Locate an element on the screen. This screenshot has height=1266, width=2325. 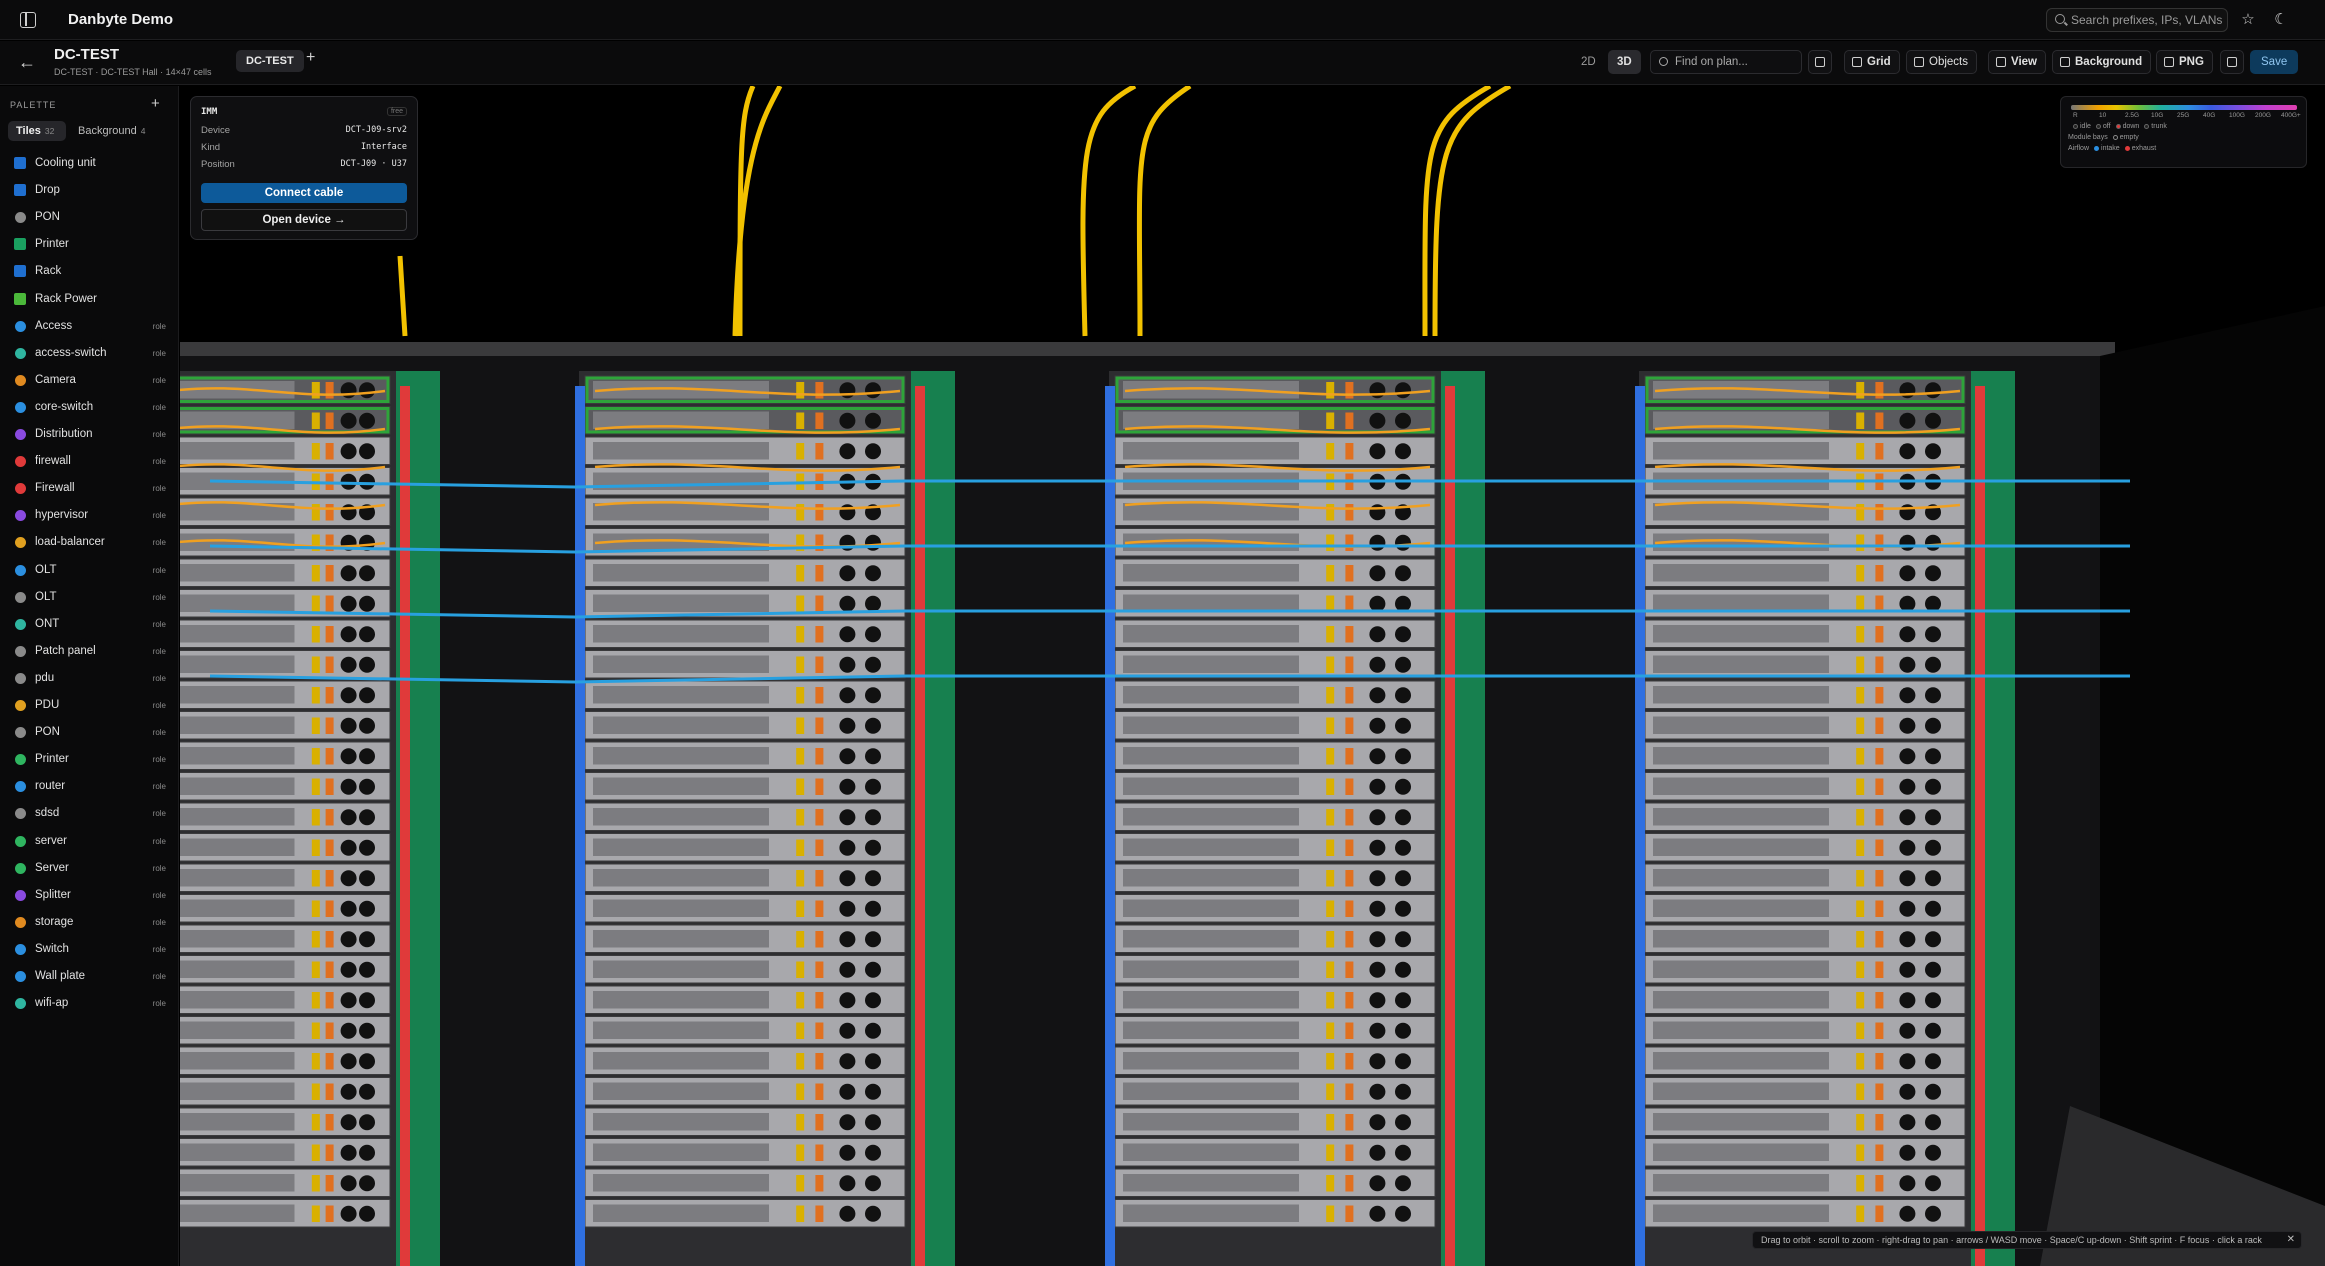
palette-item: Cooling unit is located at coordinates (89, 163).